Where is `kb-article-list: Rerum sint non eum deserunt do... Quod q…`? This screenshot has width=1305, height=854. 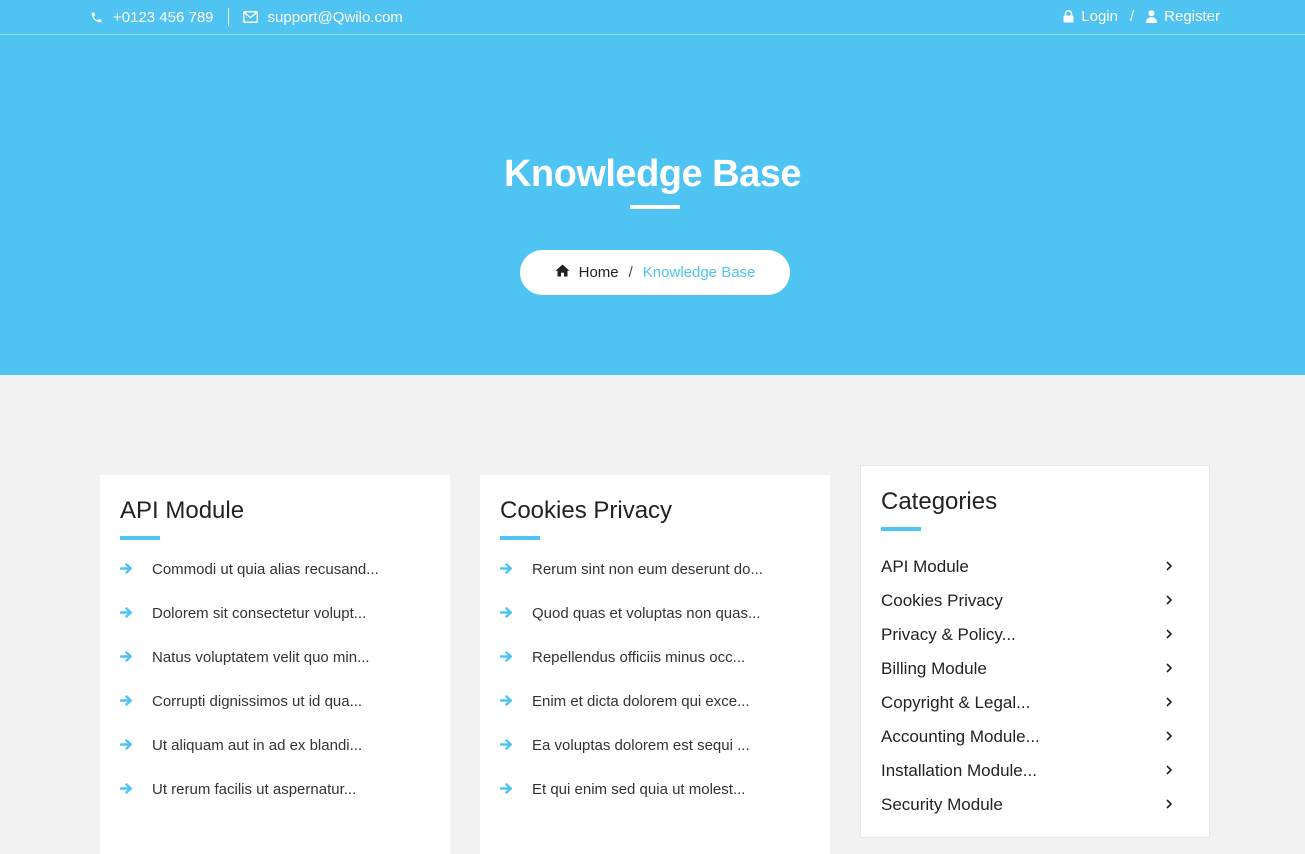
kb-article-list: Rerum sint non eum deserunt do... Quod q… is located at coordinates (631, 693).